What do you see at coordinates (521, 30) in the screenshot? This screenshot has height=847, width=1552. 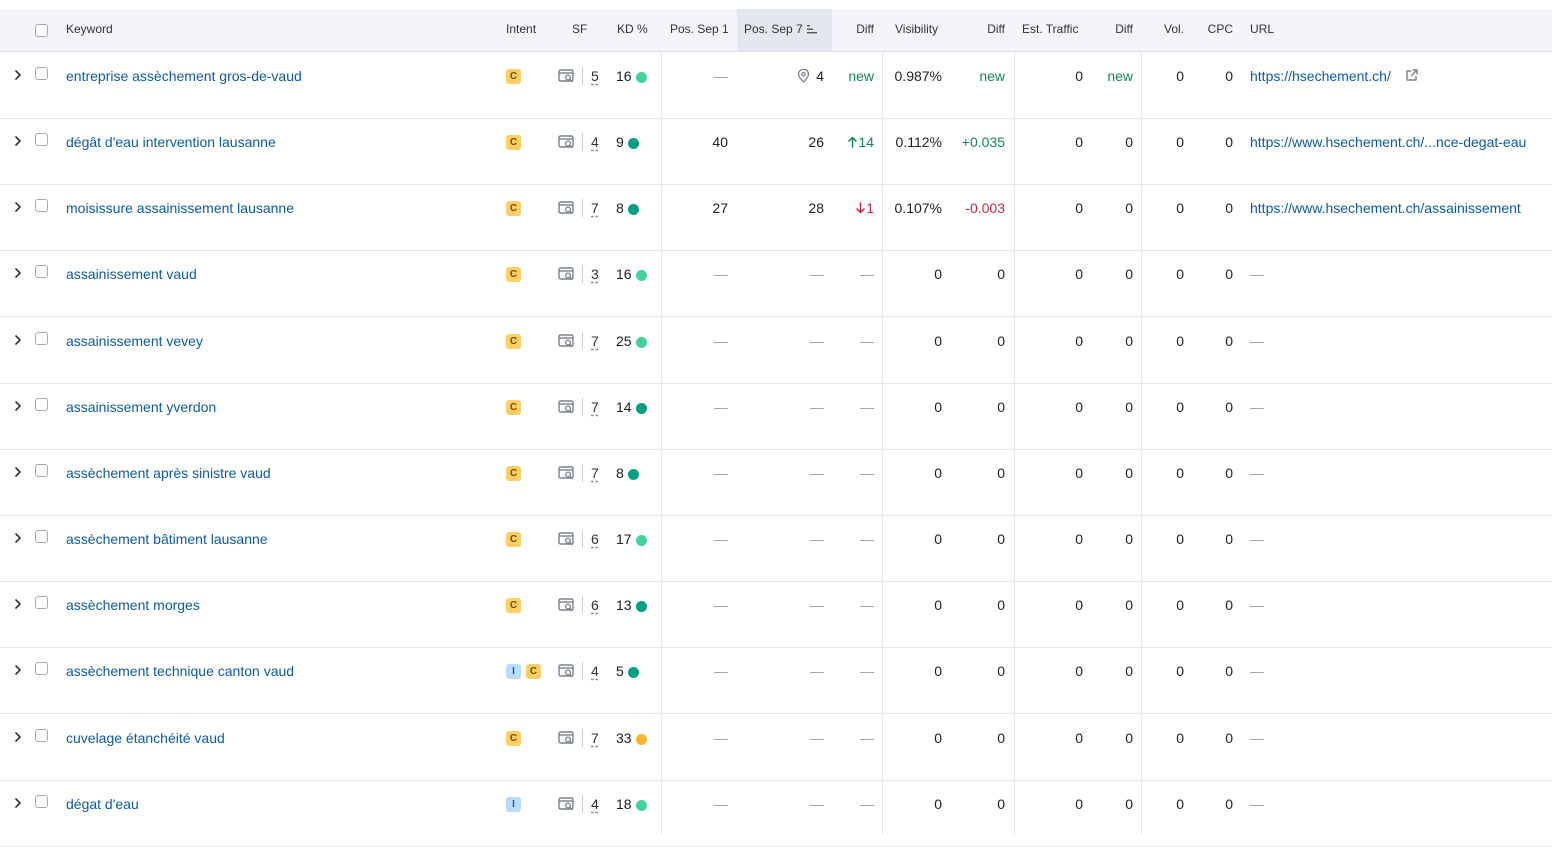 I see `header-intent: Intent` at bounding box center [521, 30].